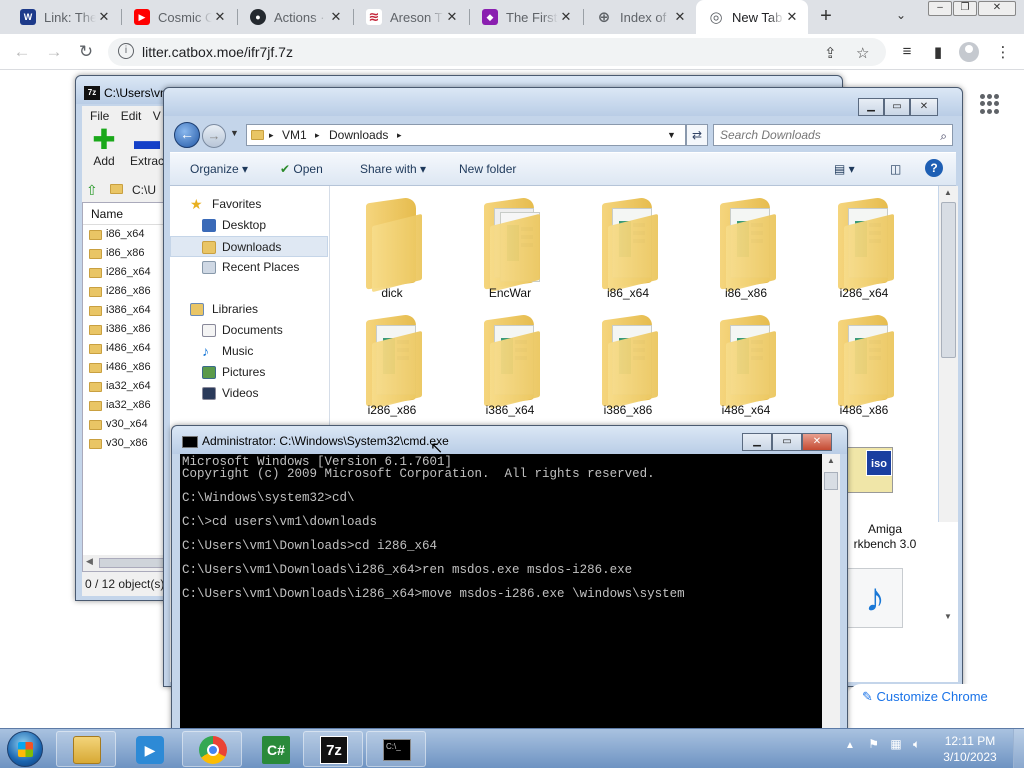 This screenshot has height=768, width=1024. Describe the element at coordinates (249, 309) in the screenshot. I see `nav-libraries: Libraries` at that location.